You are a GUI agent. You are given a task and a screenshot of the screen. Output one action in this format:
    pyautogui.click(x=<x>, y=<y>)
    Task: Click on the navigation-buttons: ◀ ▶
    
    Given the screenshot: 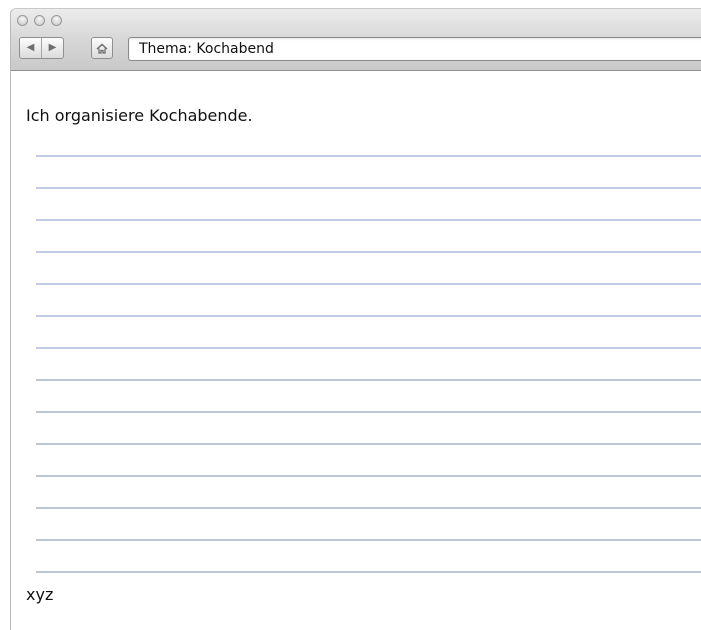 What is the action you would take?
    pyautogui.click(x=41, y=48)
    